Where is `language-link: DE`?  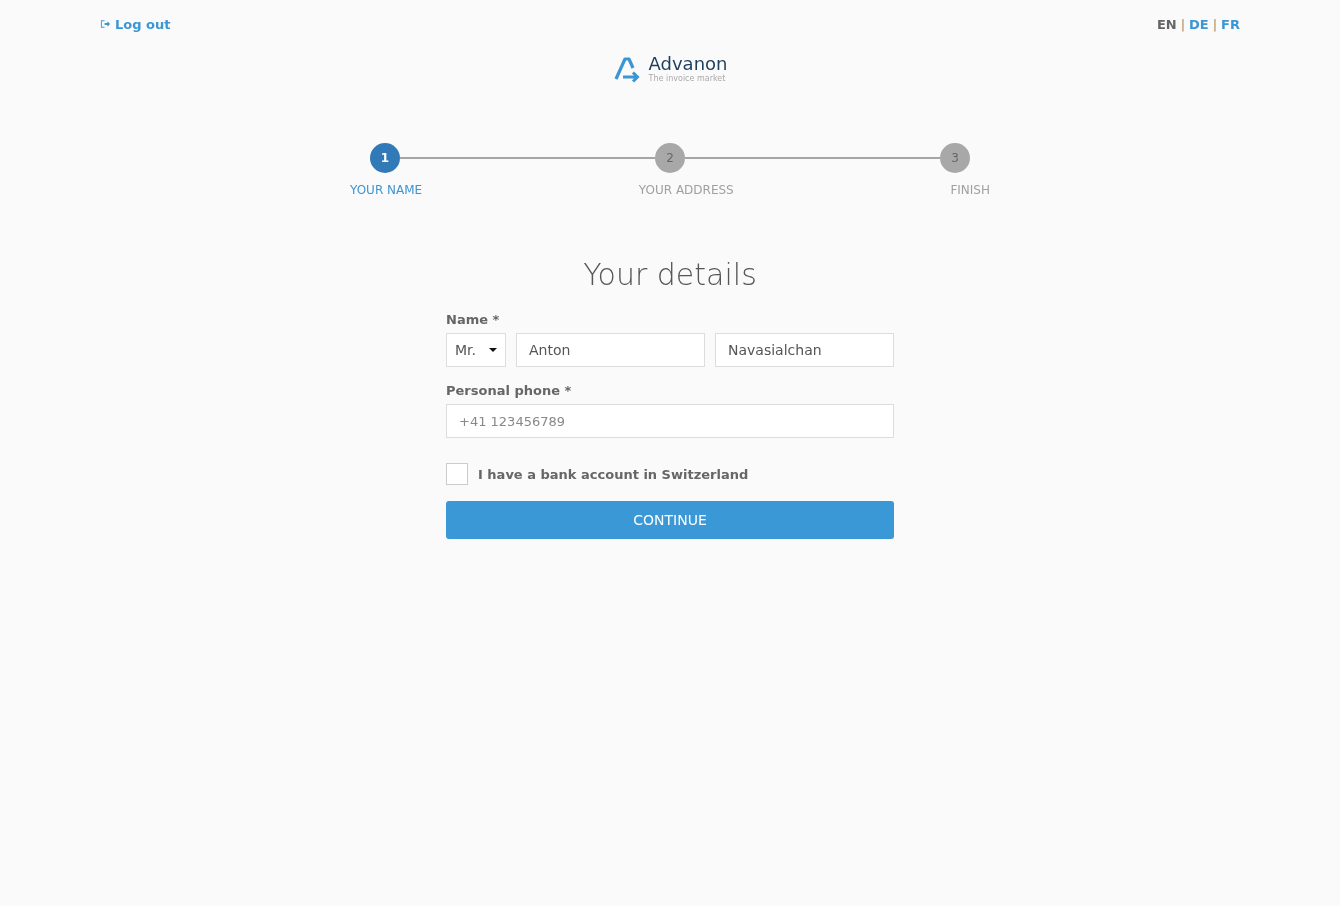
language-link: DE is located at coordinates (1199, 24).